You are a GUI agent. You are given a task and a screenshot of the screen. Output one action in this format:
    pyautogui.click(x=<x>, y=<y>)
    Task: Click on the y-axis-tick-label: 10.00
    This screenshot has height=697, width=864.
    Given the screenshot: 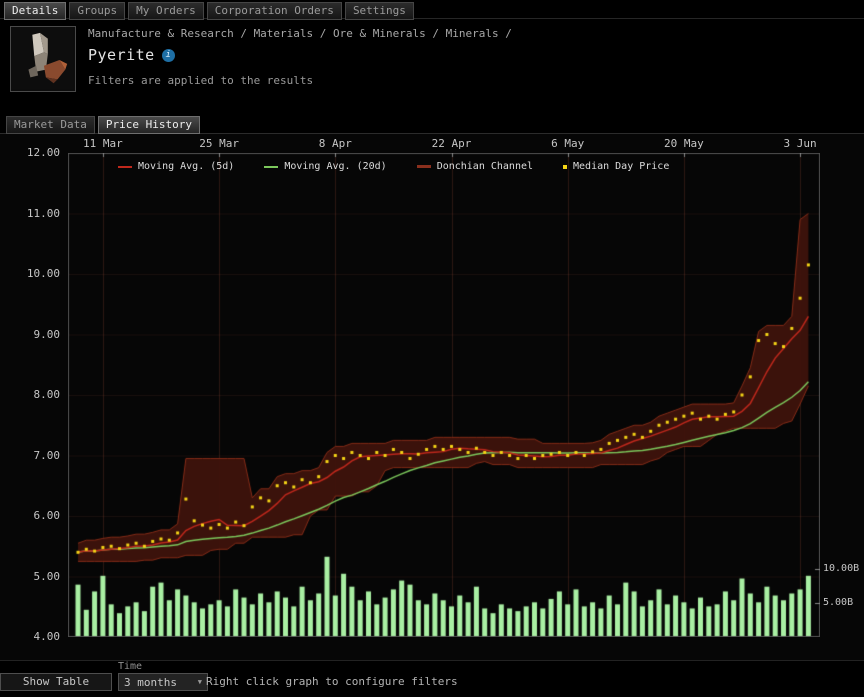 What is the action you would take?
    pyautogui.click(x=43, y=273)
    